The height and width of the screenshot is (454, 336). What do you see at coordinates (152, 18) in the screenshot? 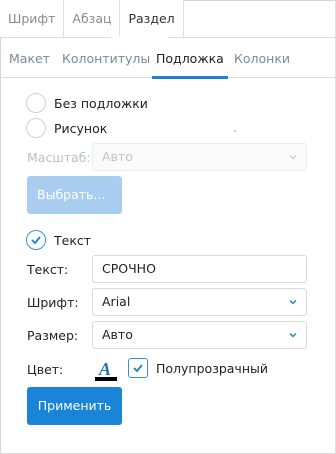
I see `tab-section: Раздел` at bounding box center [152, 18].